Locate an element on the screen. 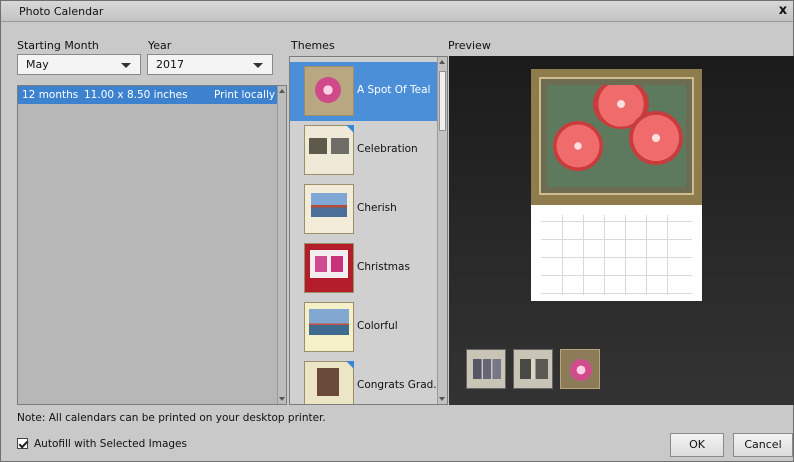 The height and width of the screenshot is (462, 794). starting-month-dropdown: May is located at coordinates (79, 64).